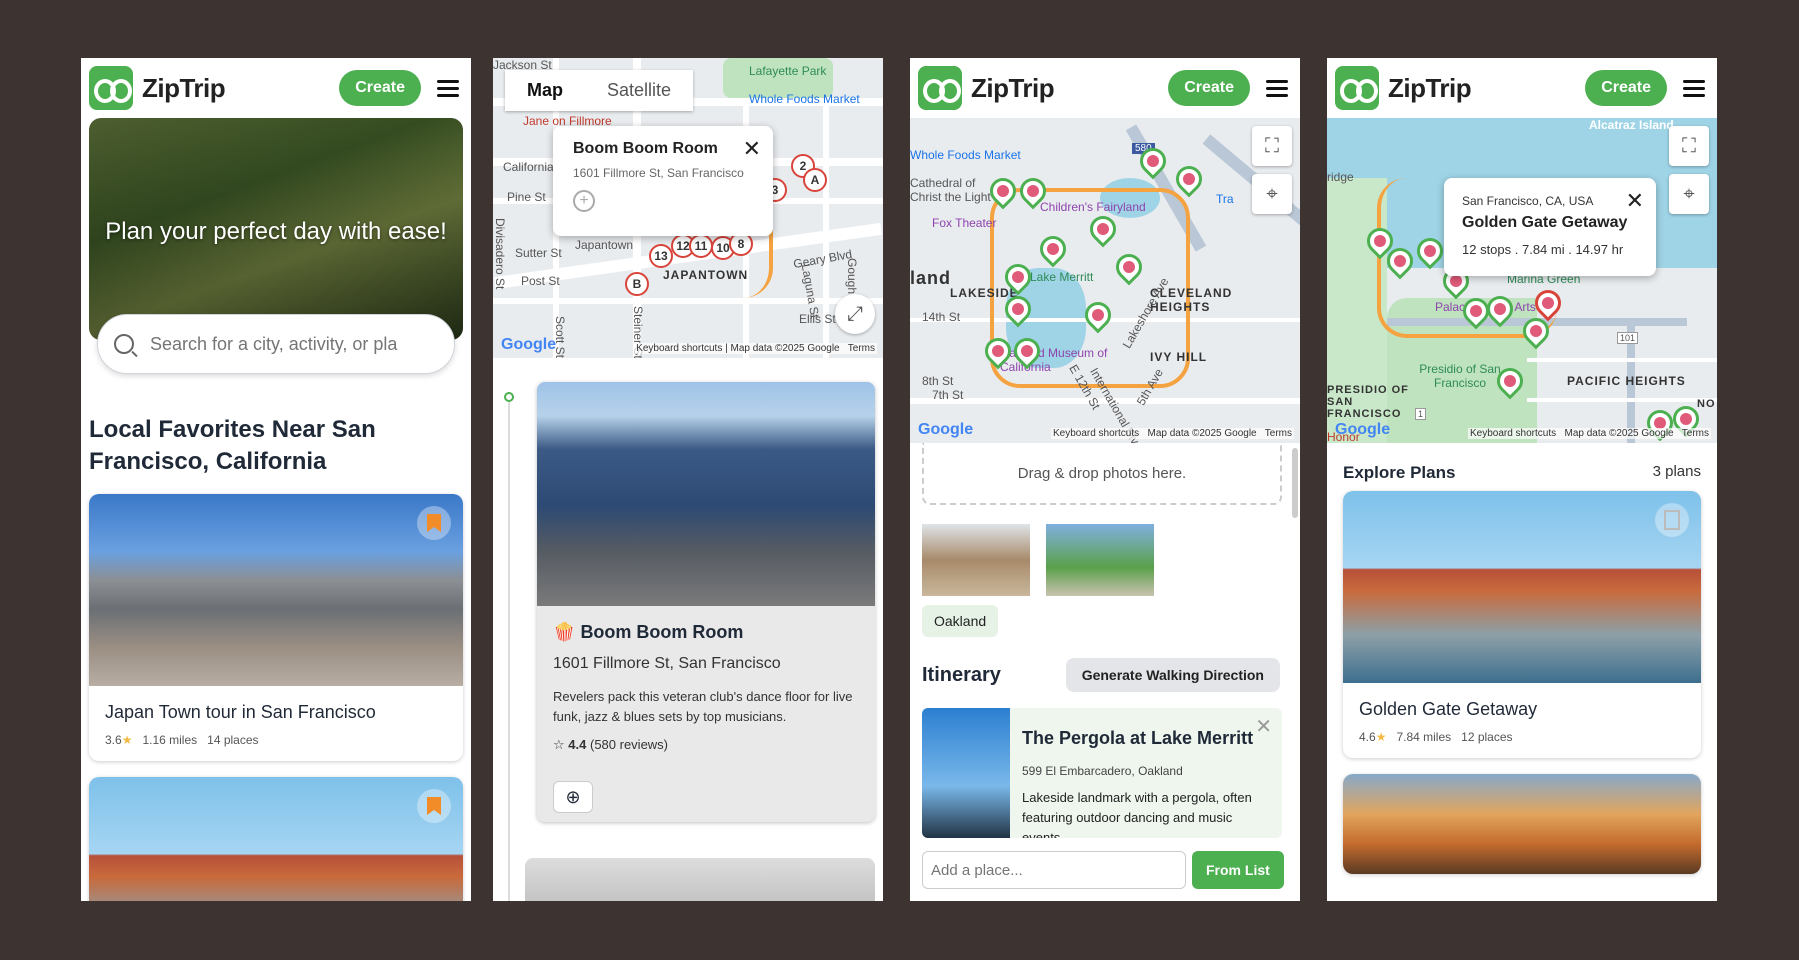 This screenshot has height=960, width=1799. What do you see at coordinates (701, 246) in the screenshot?
I see `map-pin: 11` at bounding box center [701, 246].